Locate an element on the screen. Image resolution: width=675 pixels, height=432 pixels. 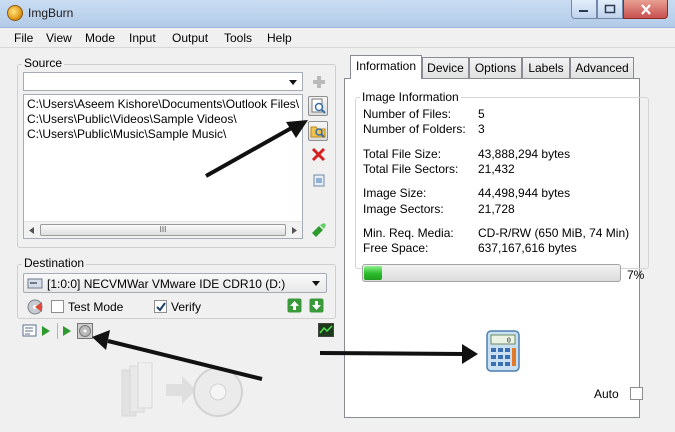
info-value-folders: 3 is located at coordinates (481, 129).